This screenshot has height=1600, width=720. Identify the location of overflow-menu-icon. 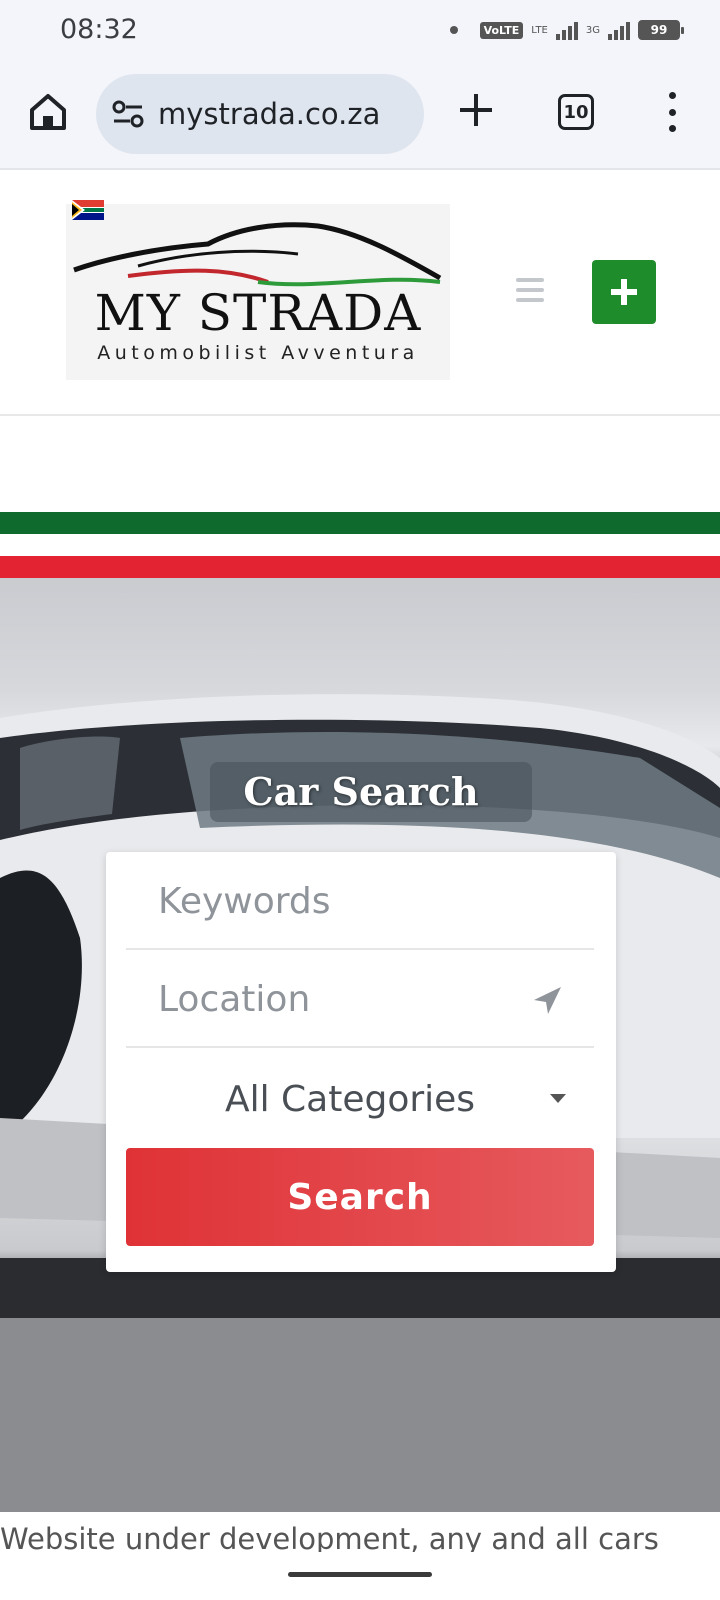
(672, 112).